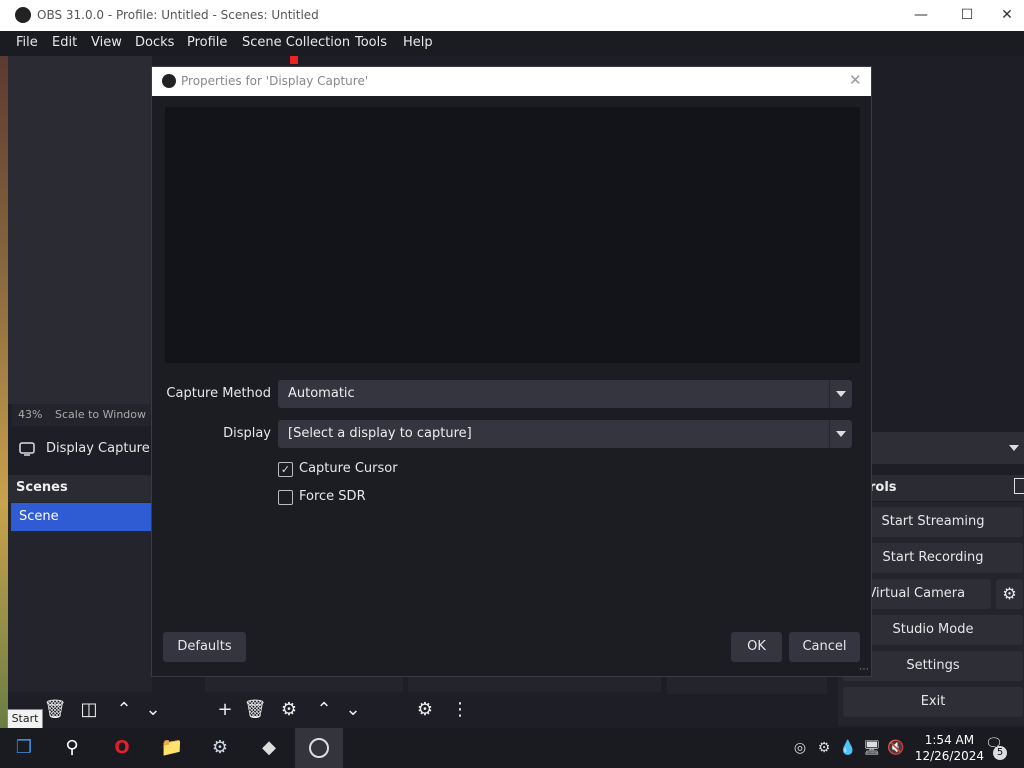 This screenshot has width=1024, height=768. I want to click on display-value: [Select a display to capture], so click(380, 433).